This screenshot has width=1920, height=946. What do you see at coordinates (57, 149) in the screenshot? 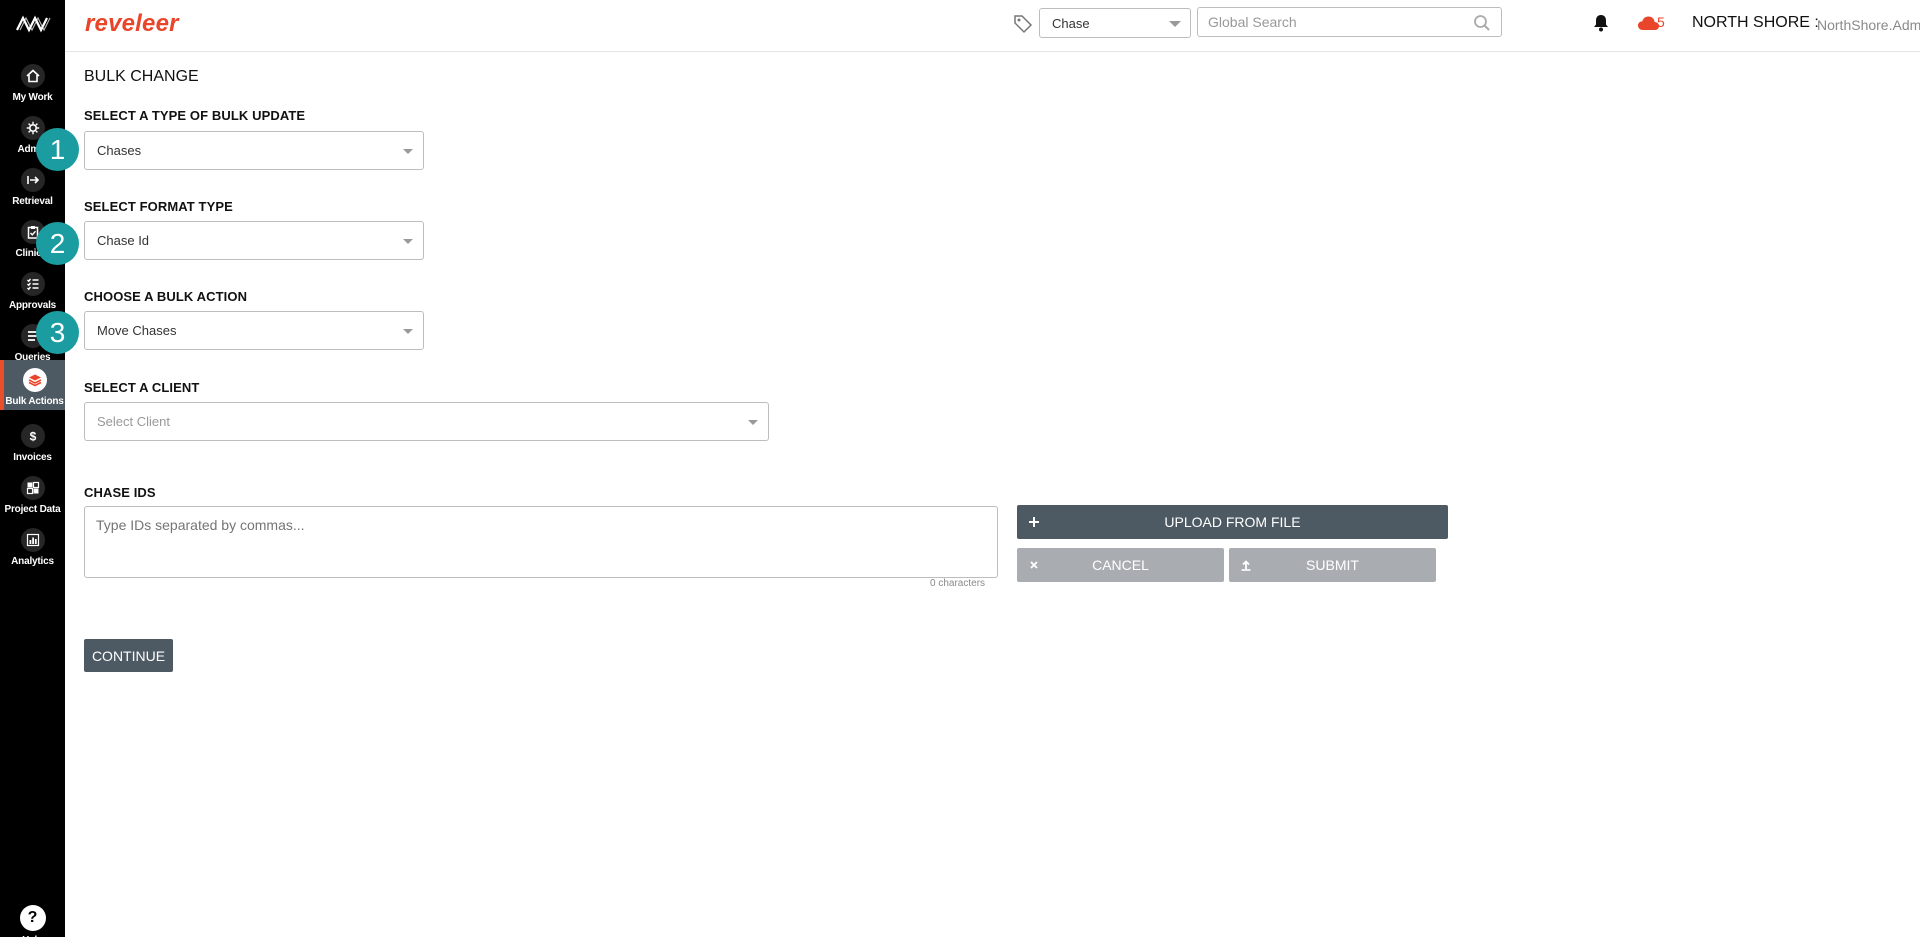
I see `step-badge-1: 1` at bounding box center [57, 149].